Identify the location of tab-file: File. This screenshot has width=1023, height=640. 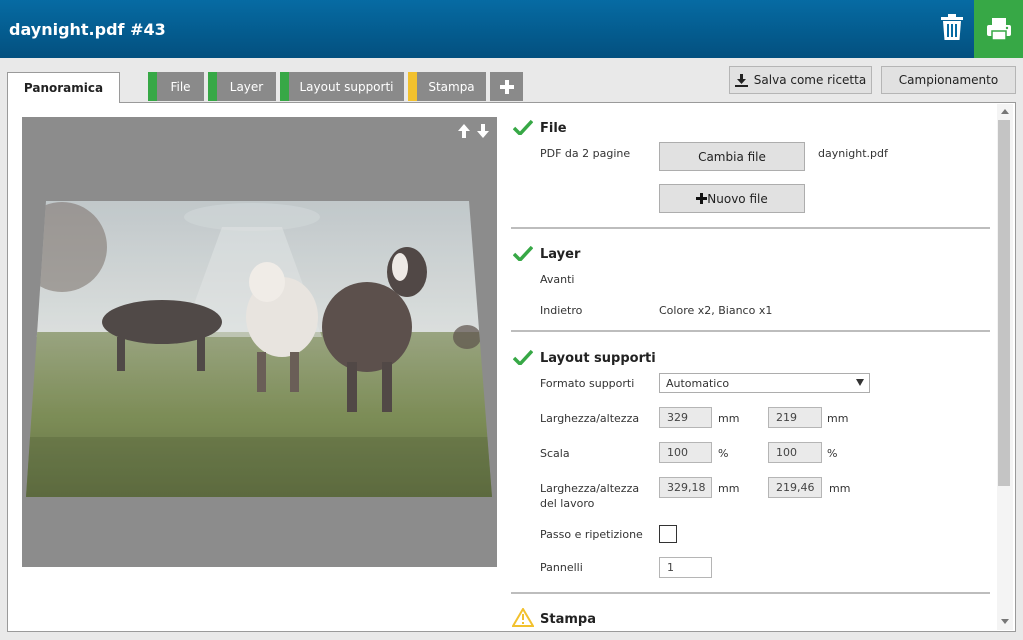
(176, 86).